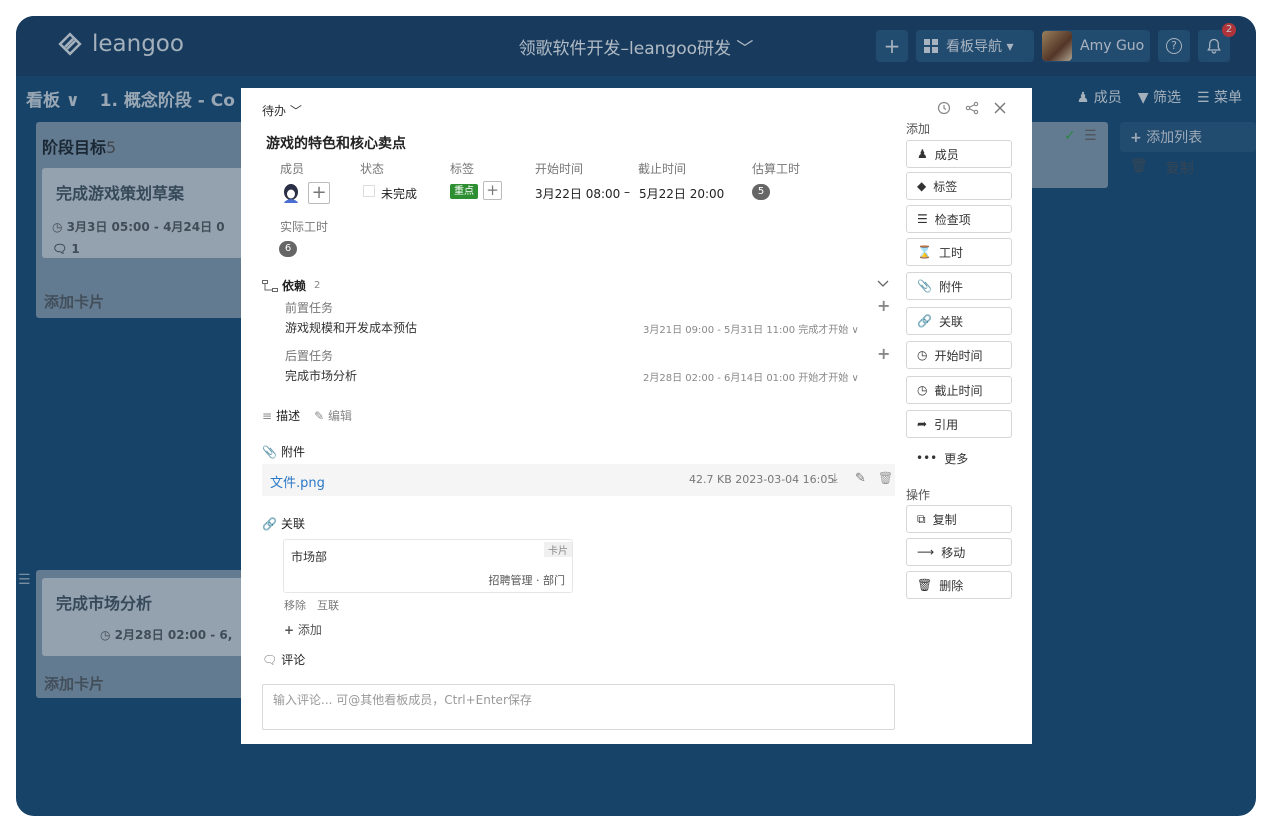 Image resolution: width=1272 pixels, height=832 pixels. Describe the element at coordinates (270, 285) in the screenshot. I see `dependency-icon` at that location.